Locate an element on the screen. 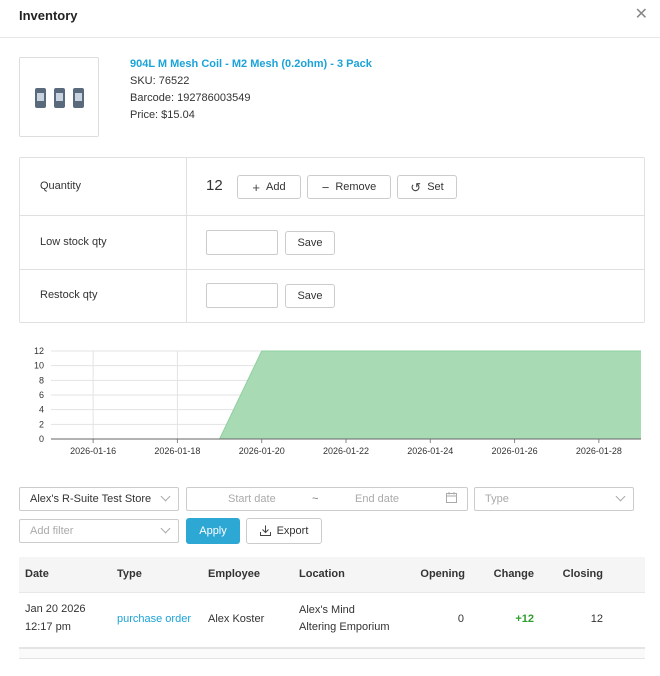 Image resolution: width=660 pixels, height=676 pixels. export-button: Export is located at coordinates (284, 531).